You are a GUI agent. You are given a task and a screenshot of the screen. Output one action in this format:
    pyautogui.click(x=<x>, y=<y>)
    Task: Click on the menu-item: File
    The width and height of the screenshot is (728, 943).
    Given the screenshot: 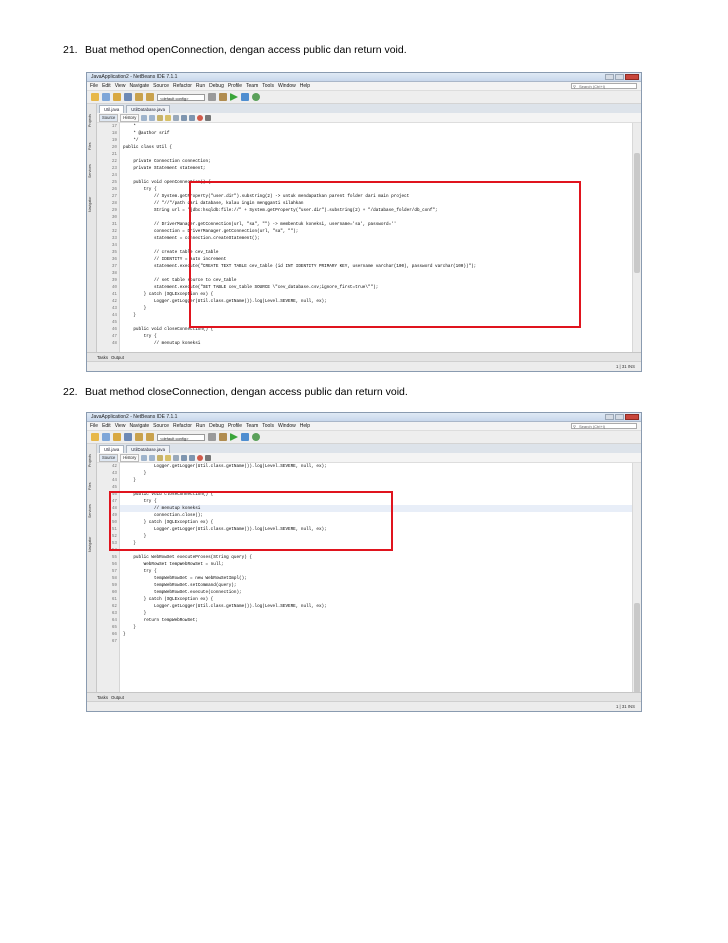 What is the action you would take?
    pyautogui.click(x=94, y=86)
    